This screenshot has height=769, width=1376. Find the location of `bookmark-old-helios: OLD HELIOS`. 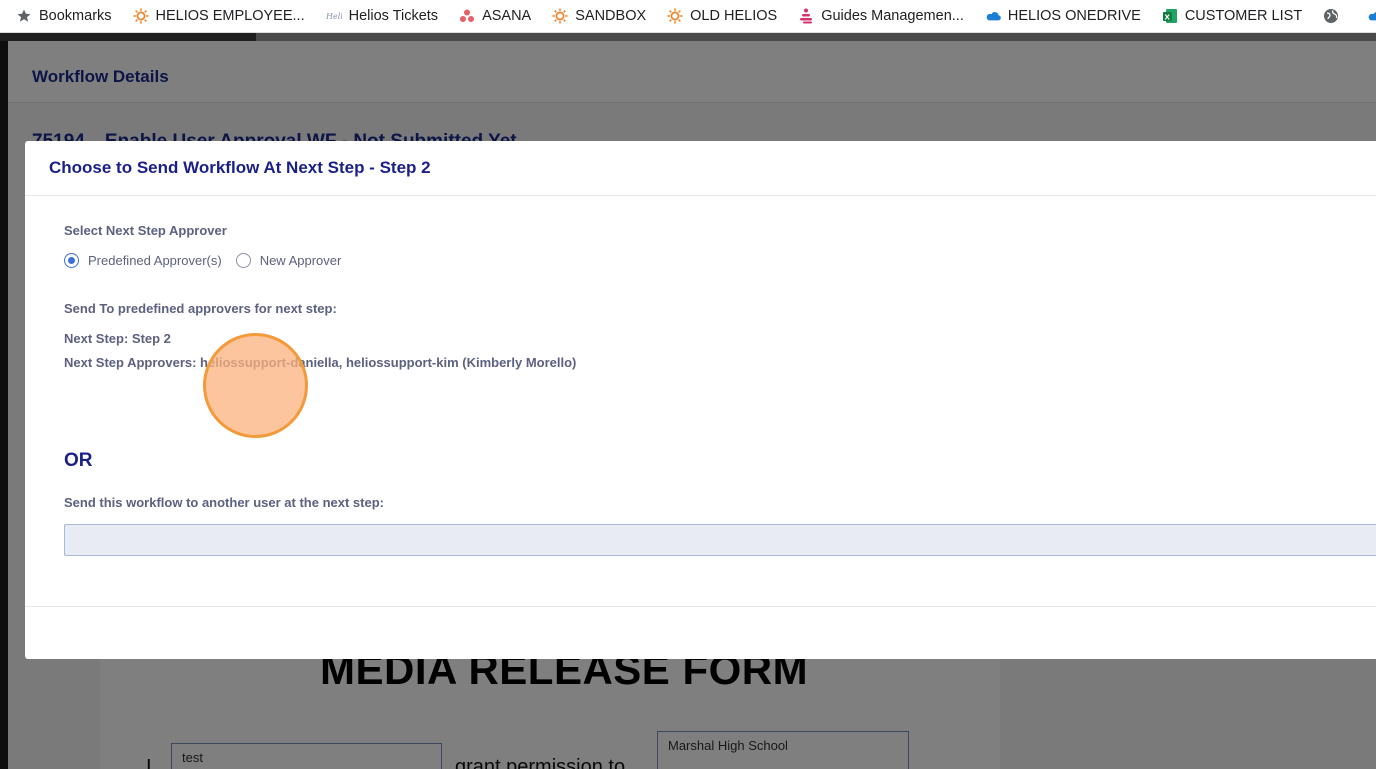

bookmark-old-helios: OLD HELIOS is located at coordinates (722, 16).